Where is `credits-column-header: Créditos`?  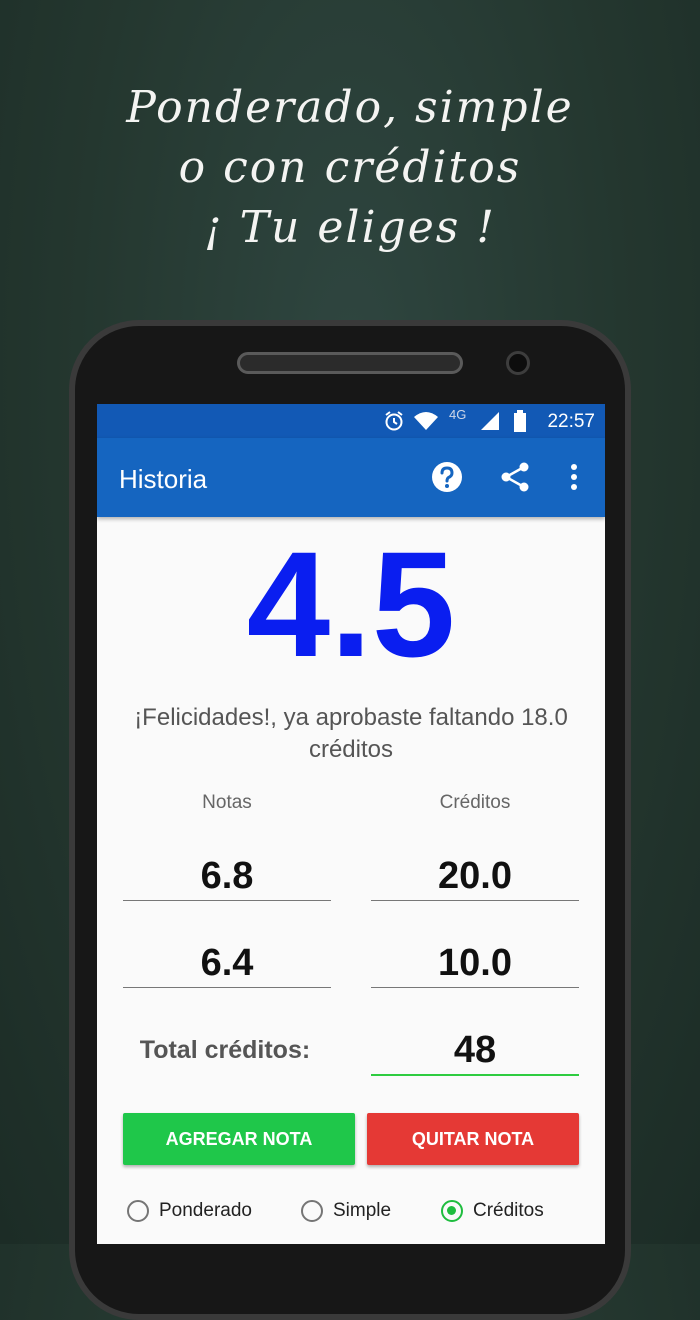 credits-column-header: Créditos is located at coordinates (475, 802).